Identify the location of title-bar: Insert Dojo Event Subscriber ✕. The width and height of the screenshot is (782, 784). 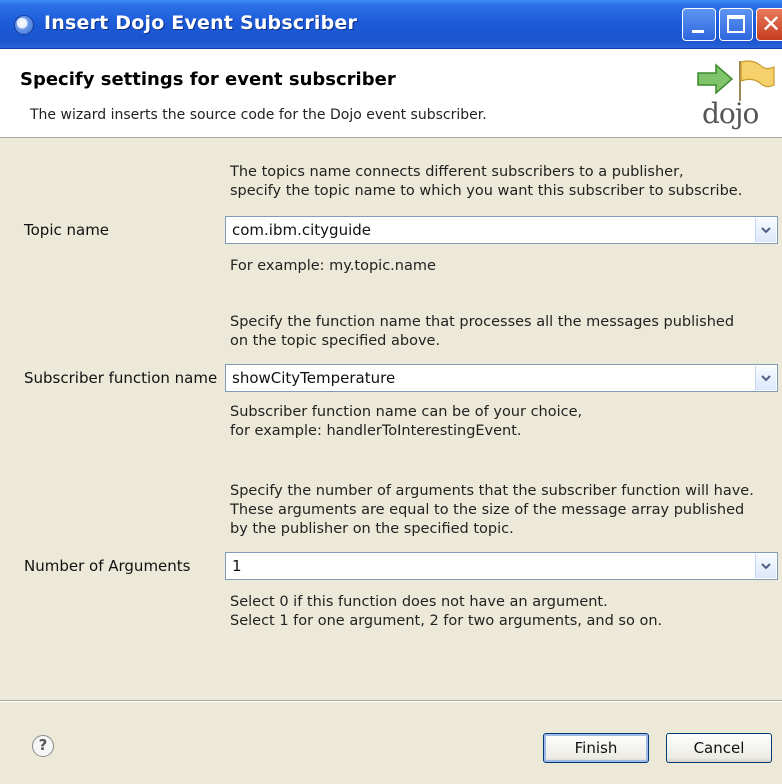
(391, 24).